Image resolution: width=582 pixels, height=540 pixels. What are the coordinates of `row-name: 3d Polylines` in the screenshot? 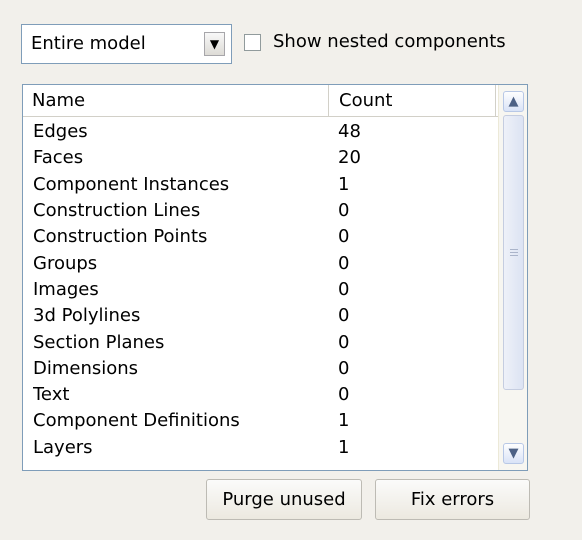 It's located at (87, 316).